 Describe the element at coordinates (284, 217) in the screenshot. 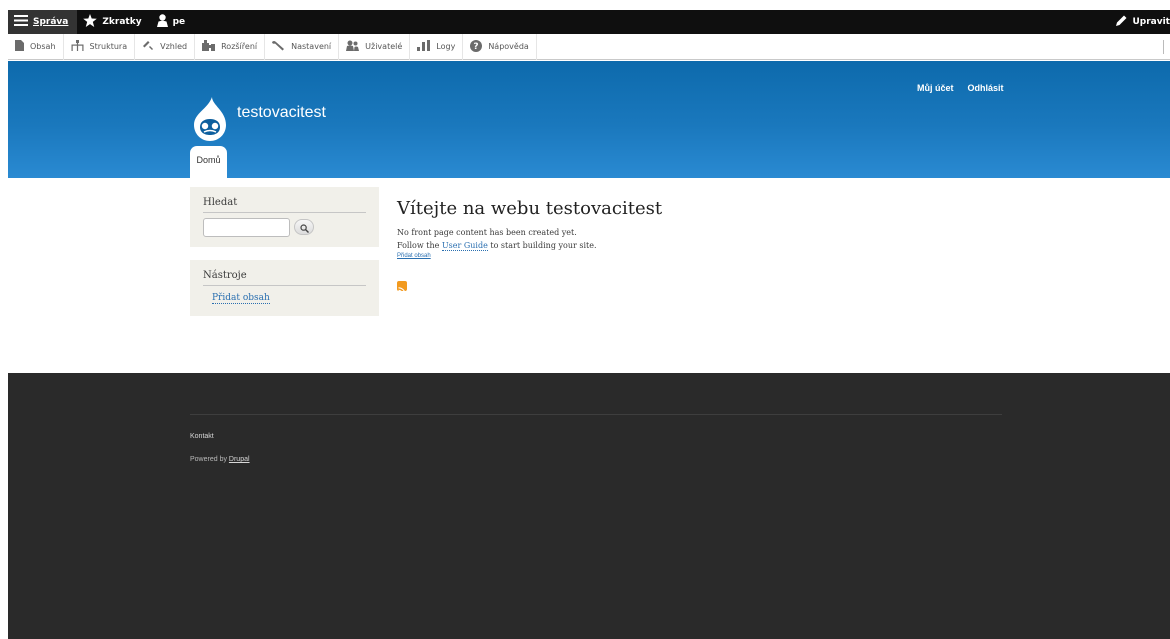

I see `search-block: Hledat` at that location.